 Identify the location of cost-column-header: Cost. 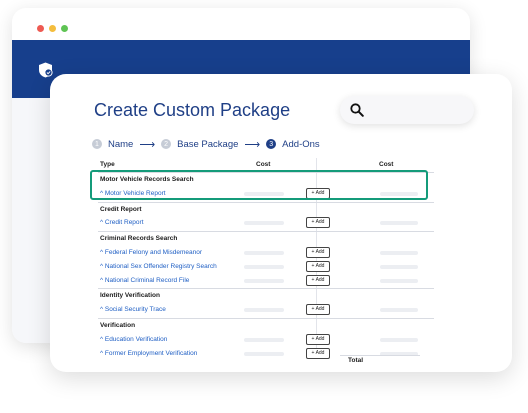
(263, 164).